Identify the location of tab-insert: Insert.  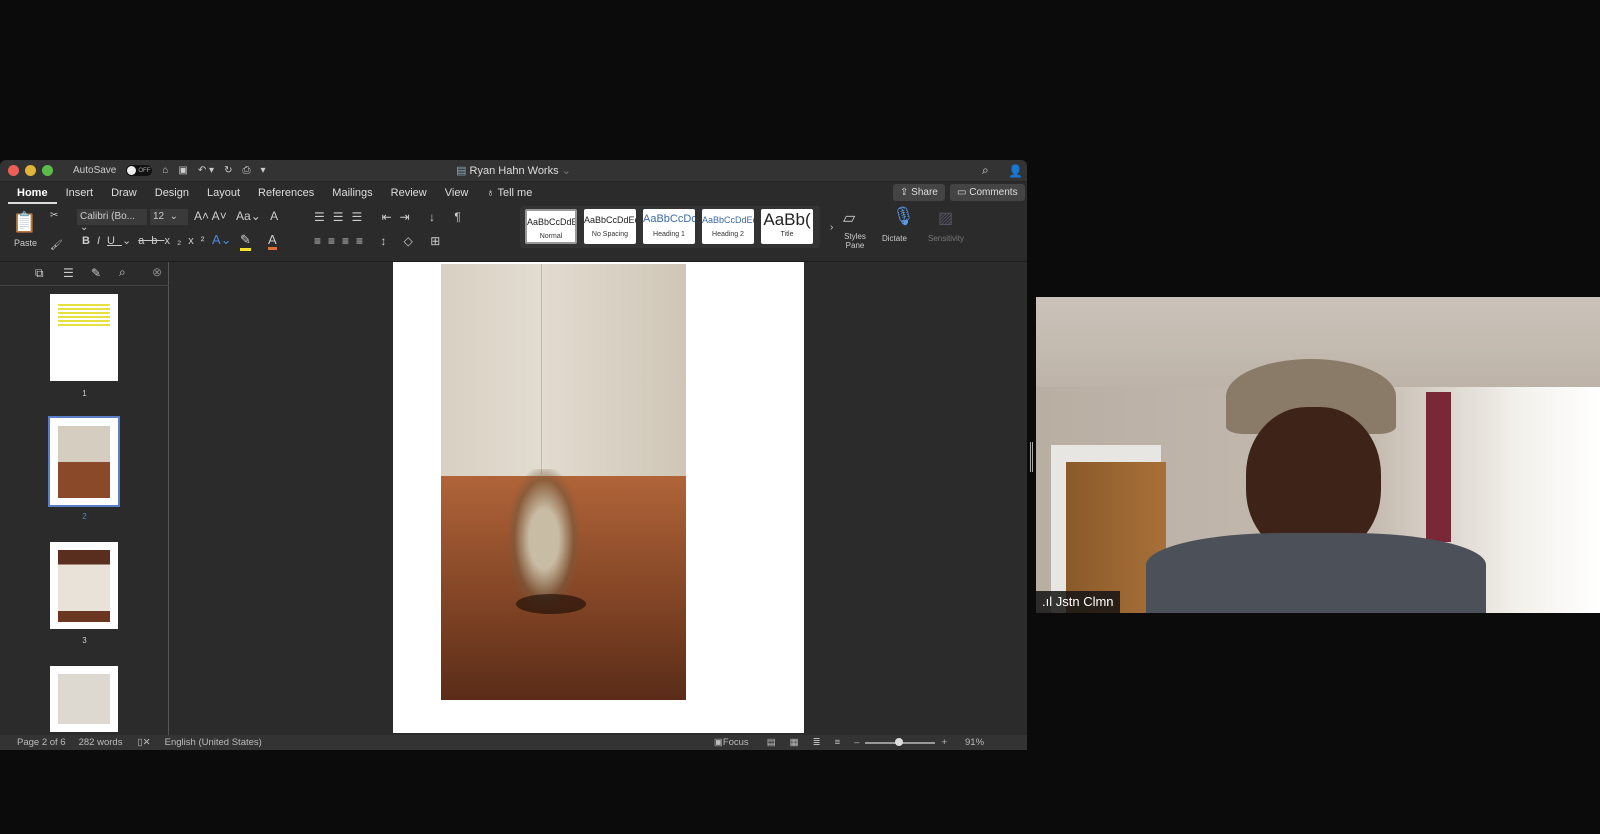
(80, 193).